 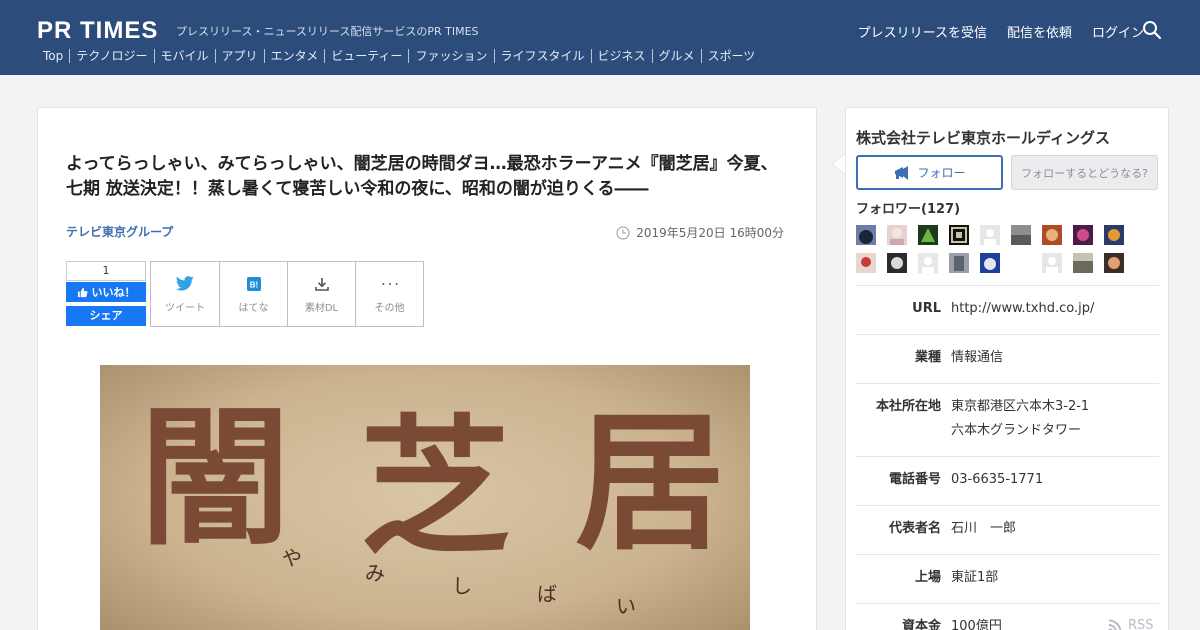 What do you see at coordinates (1152, 30) in the screenshot?
I see `search-icon` at bounding box center [1152, 30].